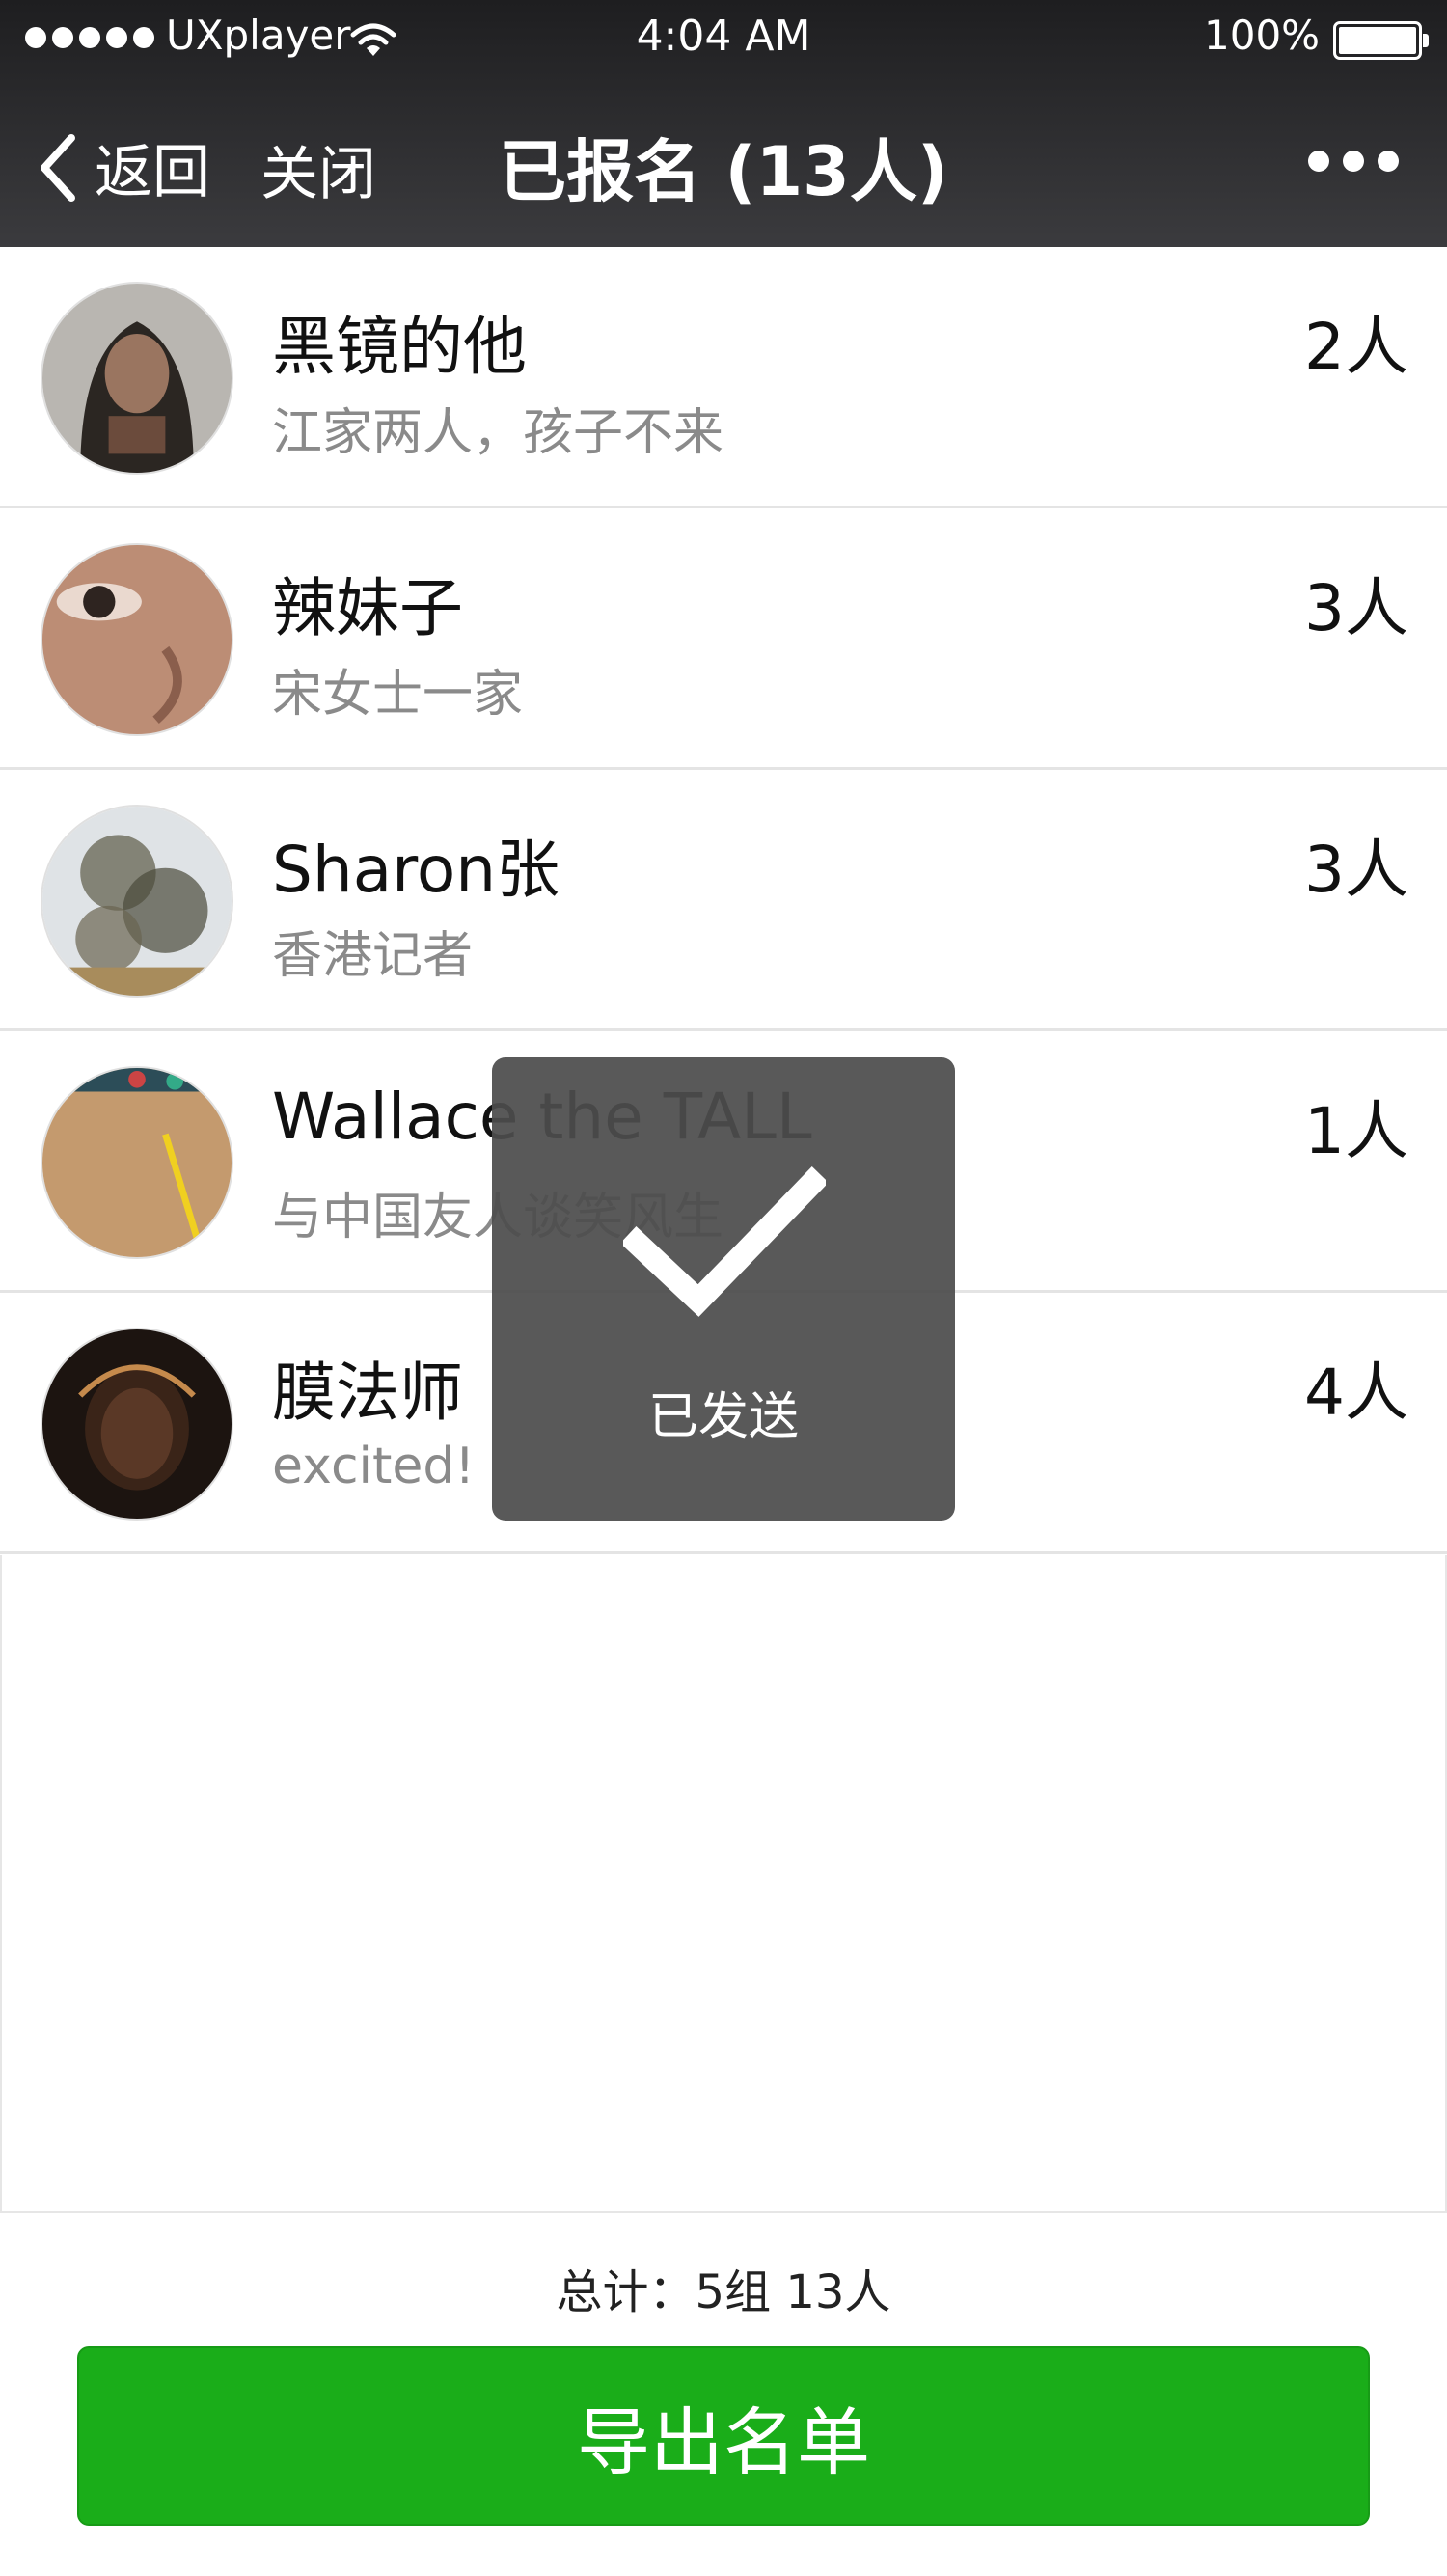 The width and height of the screenshot is (1447, 2576). I want to click on registrant-note: 宋女士一家, so click(398, 695).